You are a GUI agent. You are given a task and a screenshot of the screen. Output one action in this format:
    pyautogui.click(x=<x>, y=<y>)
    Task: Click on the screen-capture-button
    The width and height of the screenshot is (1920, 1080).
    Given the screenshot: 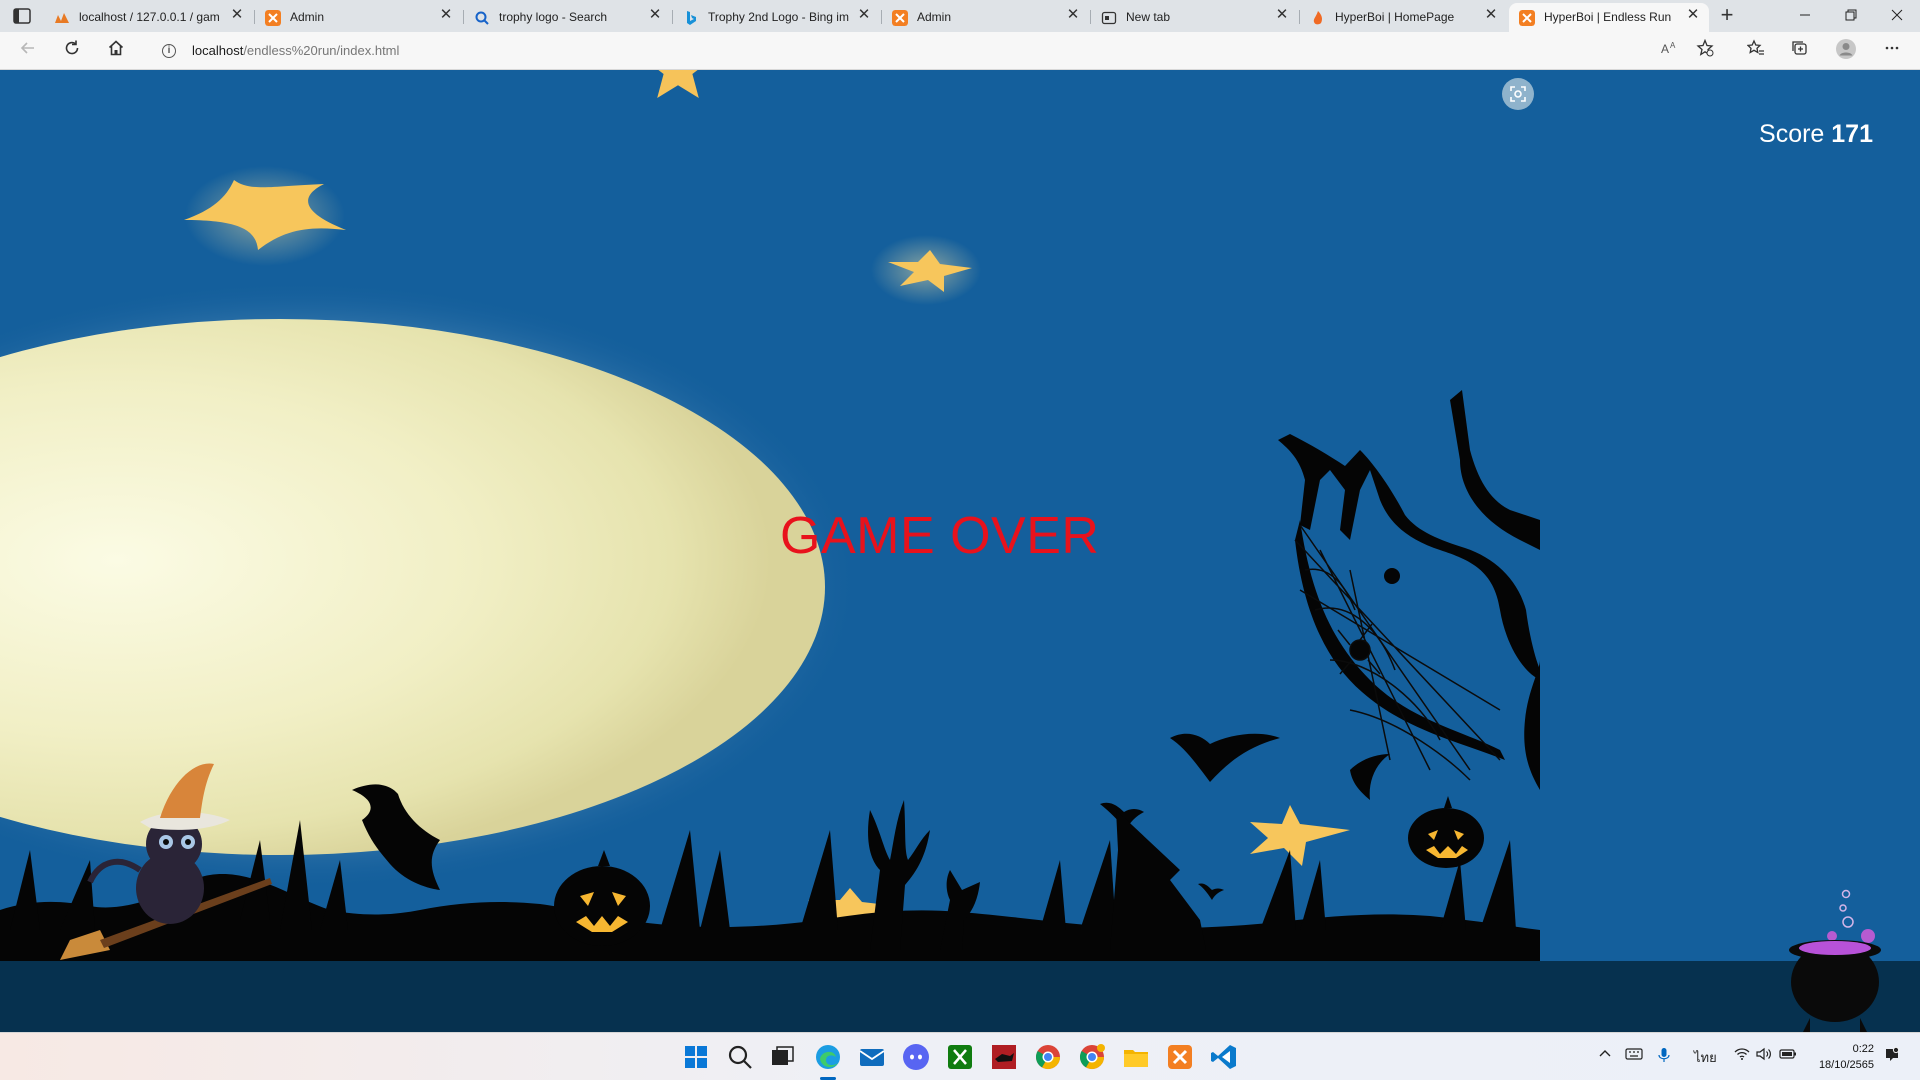 What is the action you would take?
    pyautogui.click(x=1518, y=94)
    